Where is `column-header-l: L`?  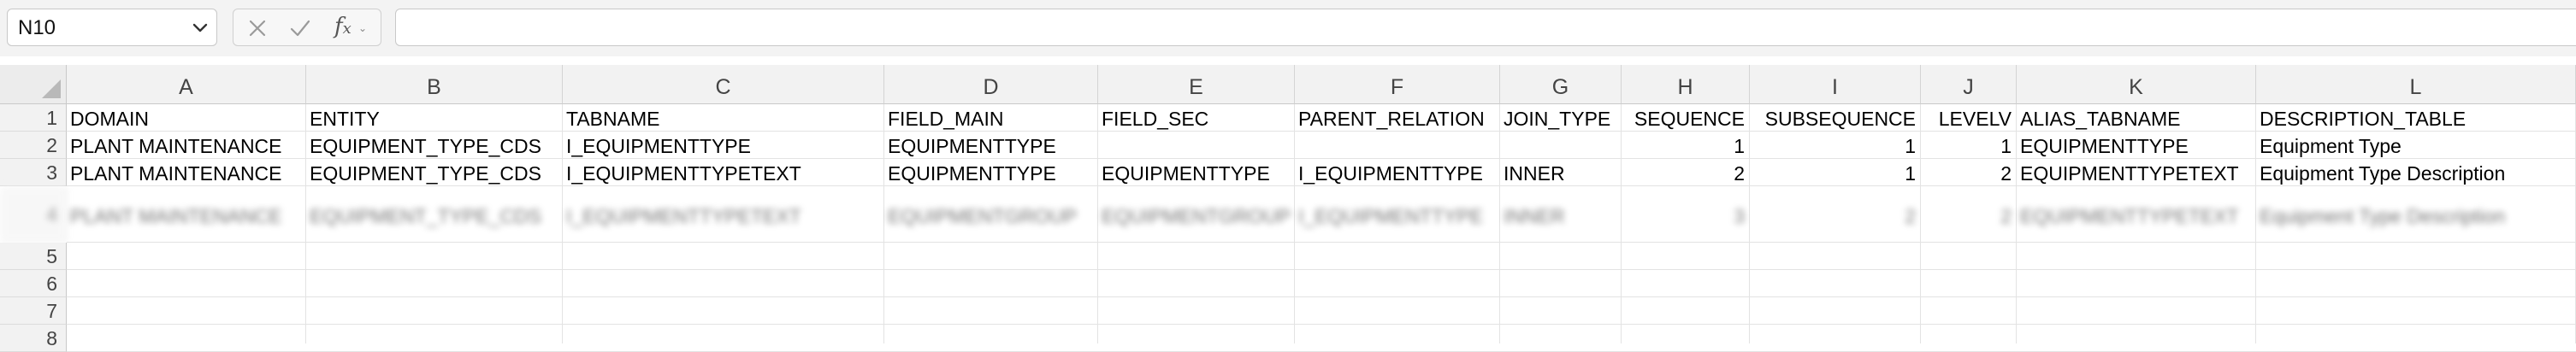
column-header-l: L is located at coordinates (2416, 84).